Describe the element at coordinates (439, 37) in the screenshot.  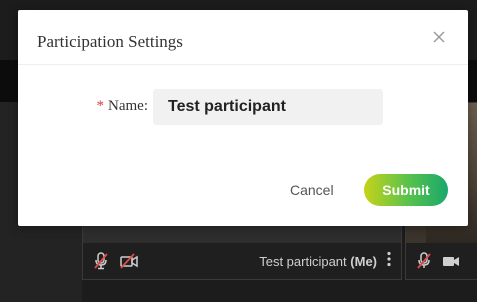
I see `close-icon` at that location.